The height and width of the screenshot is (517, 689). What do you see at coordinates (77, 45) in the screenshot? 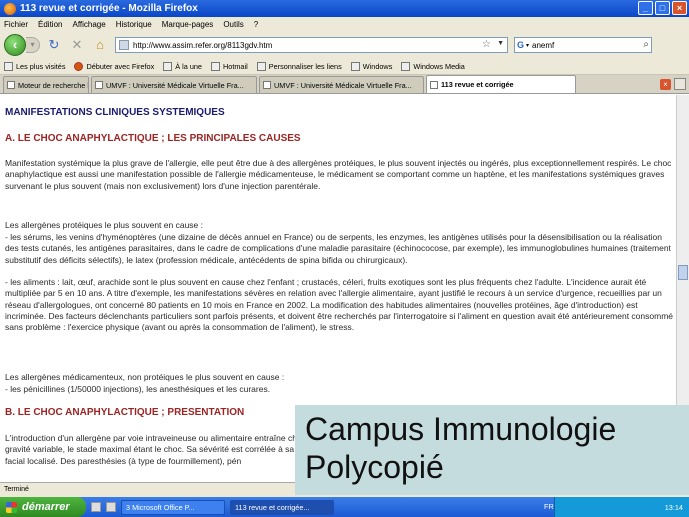
I see `stop-icon: ✕` at bounding box center [77, 45].